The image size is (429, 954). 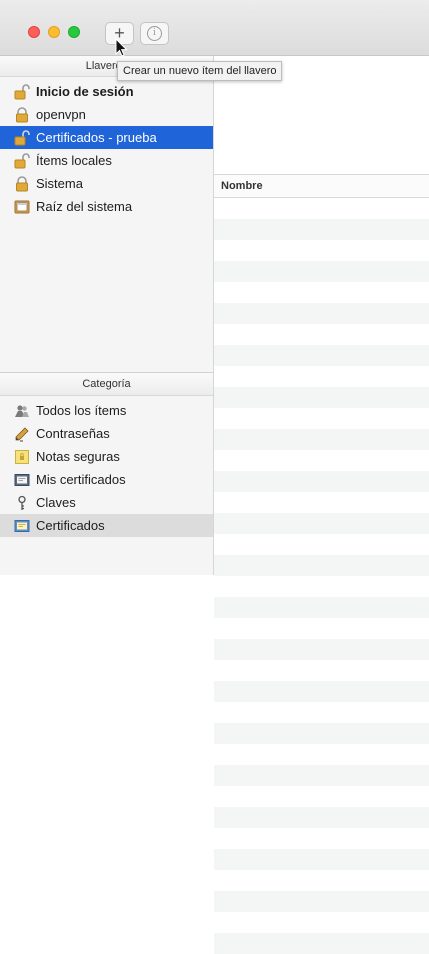 What do you see at coordinates (22, 434) in the screenshot?
I see `pen-icon` at bounding box center [22, 434].